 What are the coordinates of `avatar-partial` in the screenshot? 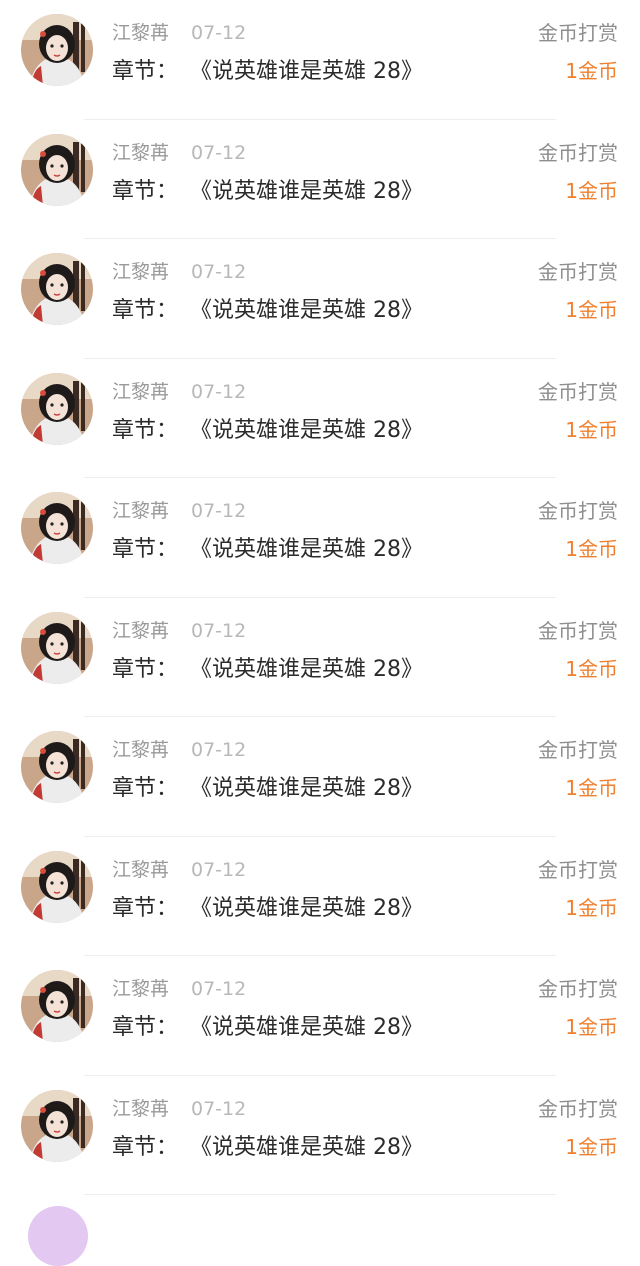 It's located at (58, 1236).